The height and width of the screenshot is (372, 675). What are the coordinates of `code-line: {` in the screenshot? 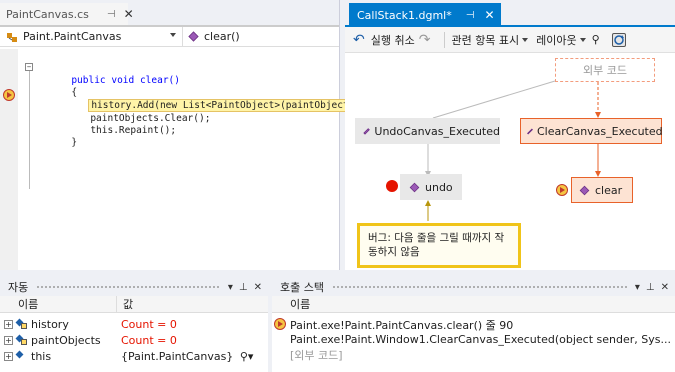 It's located at (57, 86).